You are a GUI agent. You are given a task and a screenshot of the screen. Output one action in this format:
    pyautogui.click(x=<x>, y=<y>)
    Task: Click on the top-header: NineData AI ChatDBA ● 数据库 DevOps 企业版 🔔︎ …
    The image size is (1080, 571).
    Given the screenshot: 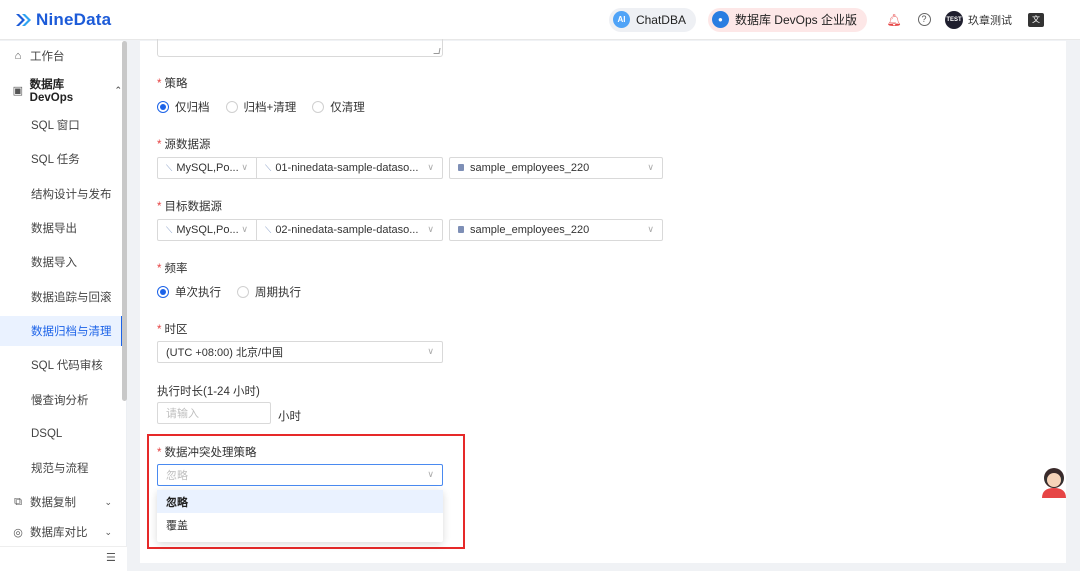 What is the action you would take?
    pyautogui.click(x=540, y=20)
    